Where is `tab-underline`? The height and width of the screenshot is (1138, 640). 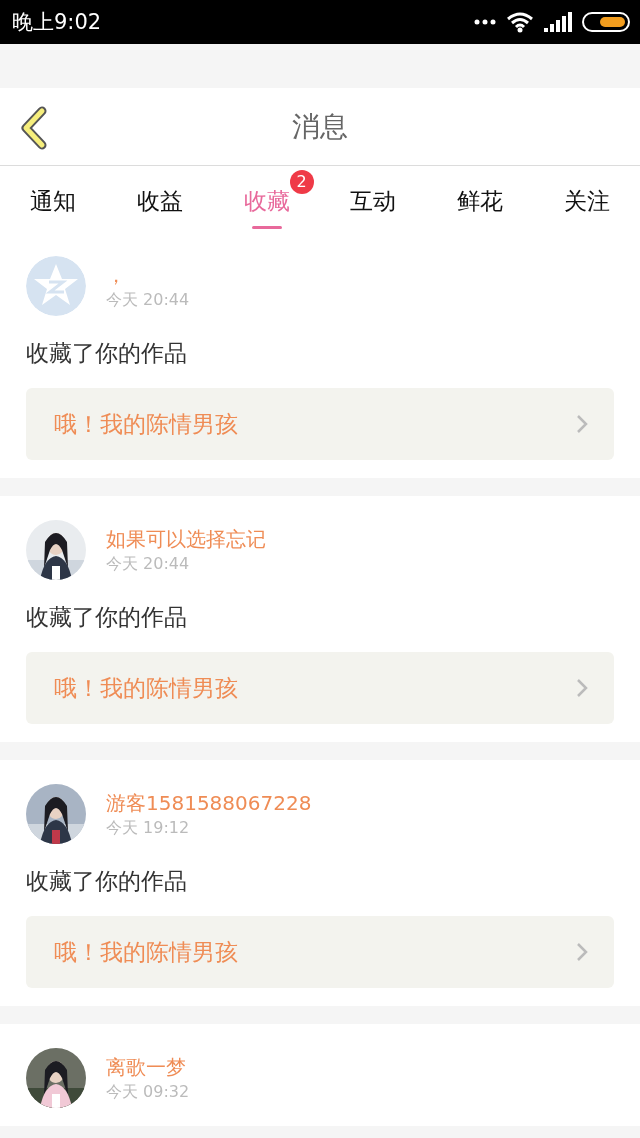 tab-underline is located at coordinates (266, 227).